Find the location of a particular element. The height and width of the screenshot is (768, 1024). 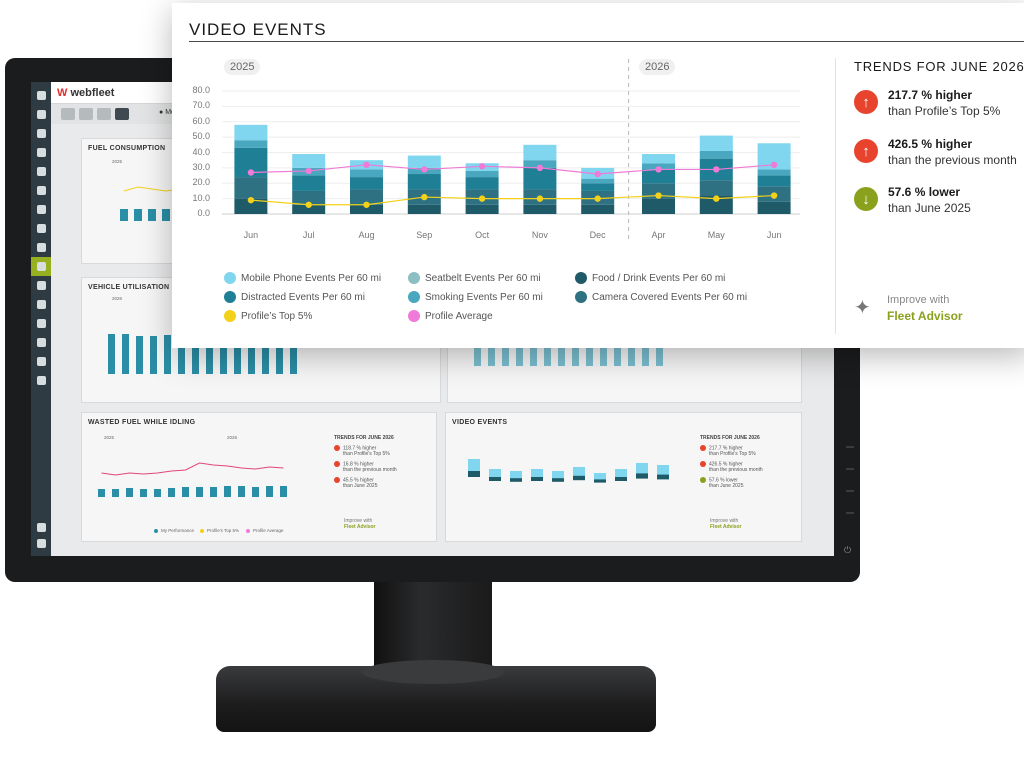

legend-item: Mobile Phone Events Per 60 mi is located at coordinates (302, 278).